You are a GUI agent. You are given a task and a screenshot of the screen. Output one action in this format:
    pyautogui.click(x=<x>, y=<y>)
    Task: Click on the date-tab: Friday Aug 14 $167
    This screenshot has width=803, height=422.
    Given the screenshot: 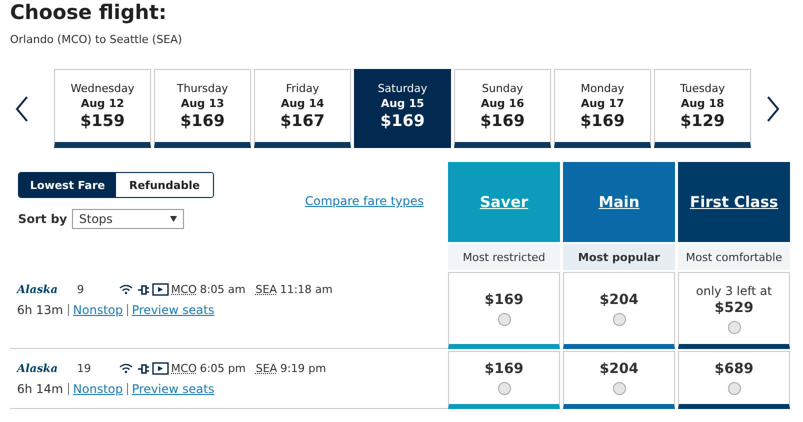 What is the action you would take?
    pyautogui.click(x=302, y=108)
    